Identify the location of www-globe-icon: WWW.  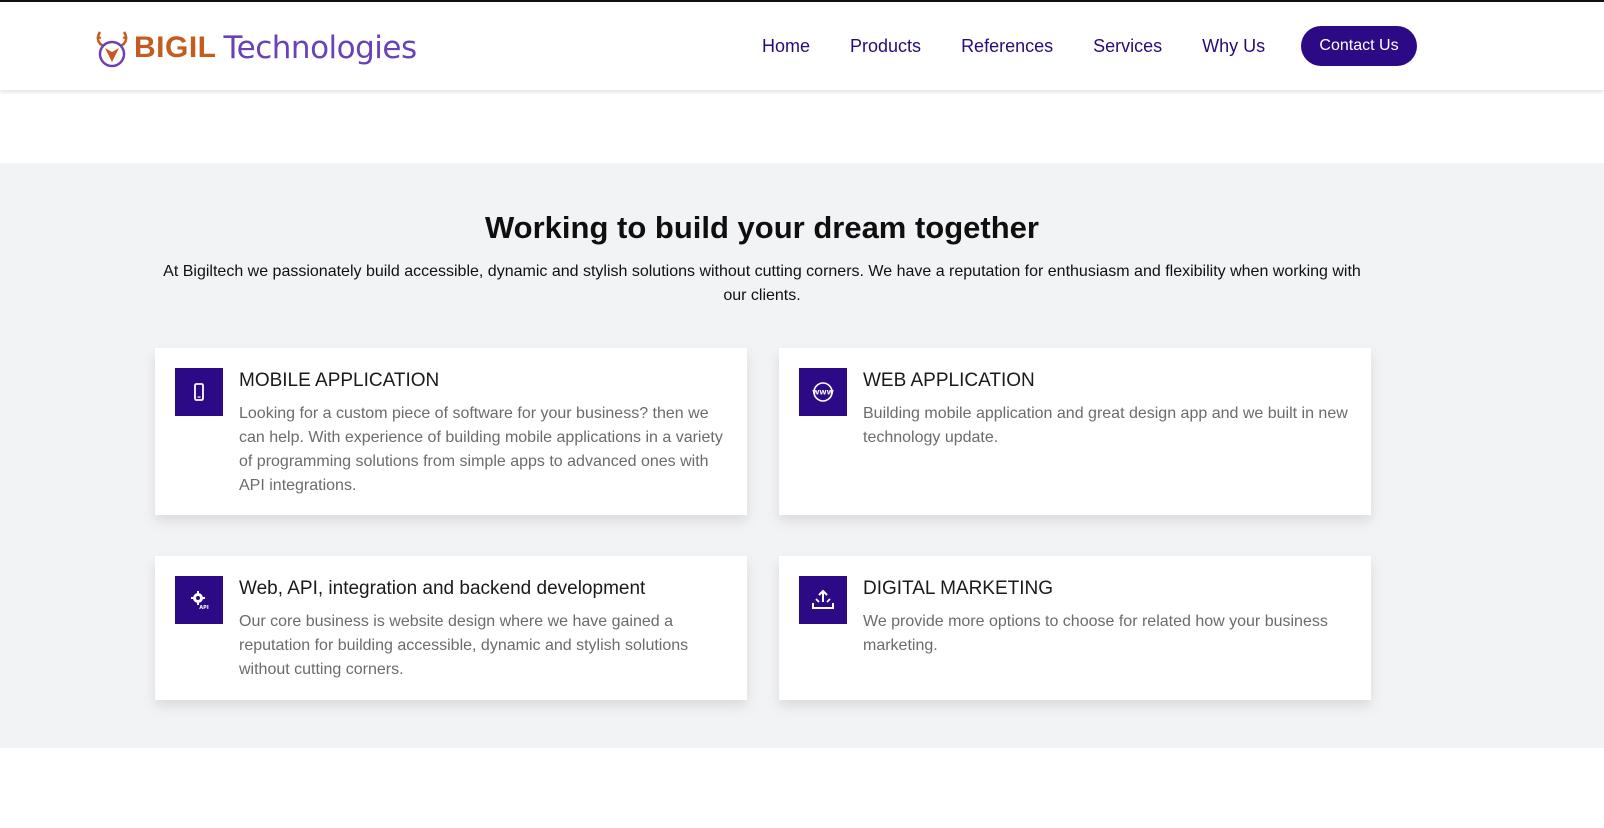
(823, 392).